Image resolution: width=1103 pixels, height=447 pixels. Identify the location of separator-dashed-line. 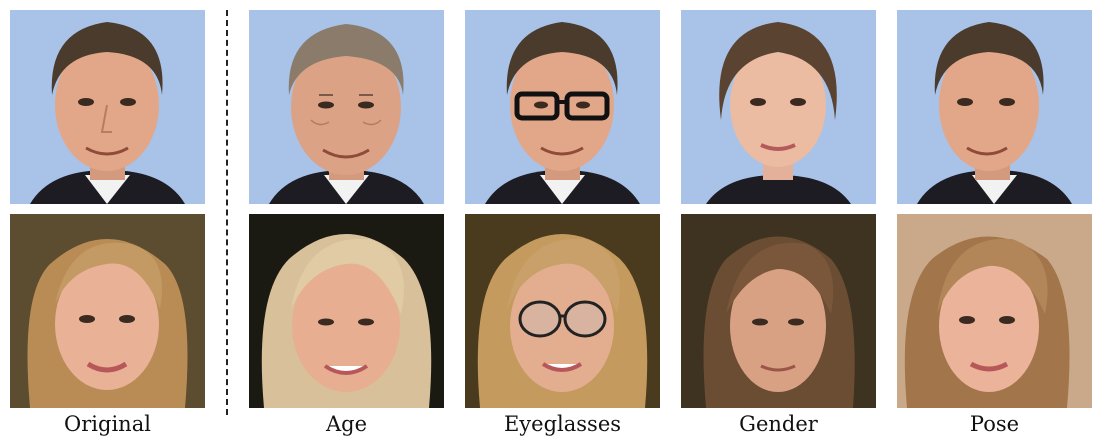
(227, 212).